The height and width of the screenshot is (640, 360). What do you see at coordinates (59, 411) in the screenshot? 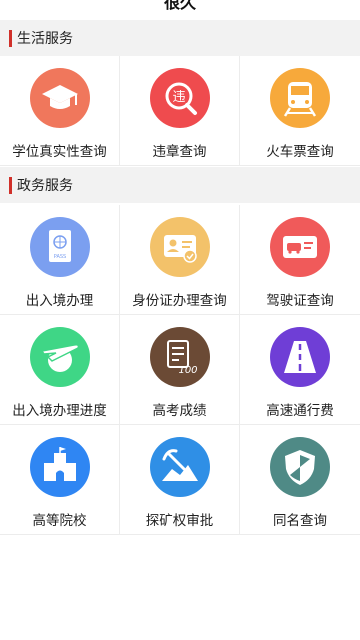
I see `service-label: 出入境办理进度` at bounding box center [59, 411].